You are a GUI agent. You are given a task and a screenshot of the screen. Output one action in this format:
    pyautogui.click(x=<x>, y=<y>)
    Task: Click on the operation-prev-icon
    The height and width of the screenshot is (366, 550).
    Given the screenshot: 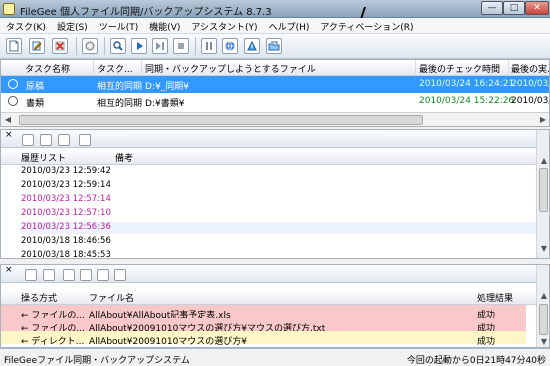 What is the action you would take?
    pyautogui.click(x=86, y=275)
    